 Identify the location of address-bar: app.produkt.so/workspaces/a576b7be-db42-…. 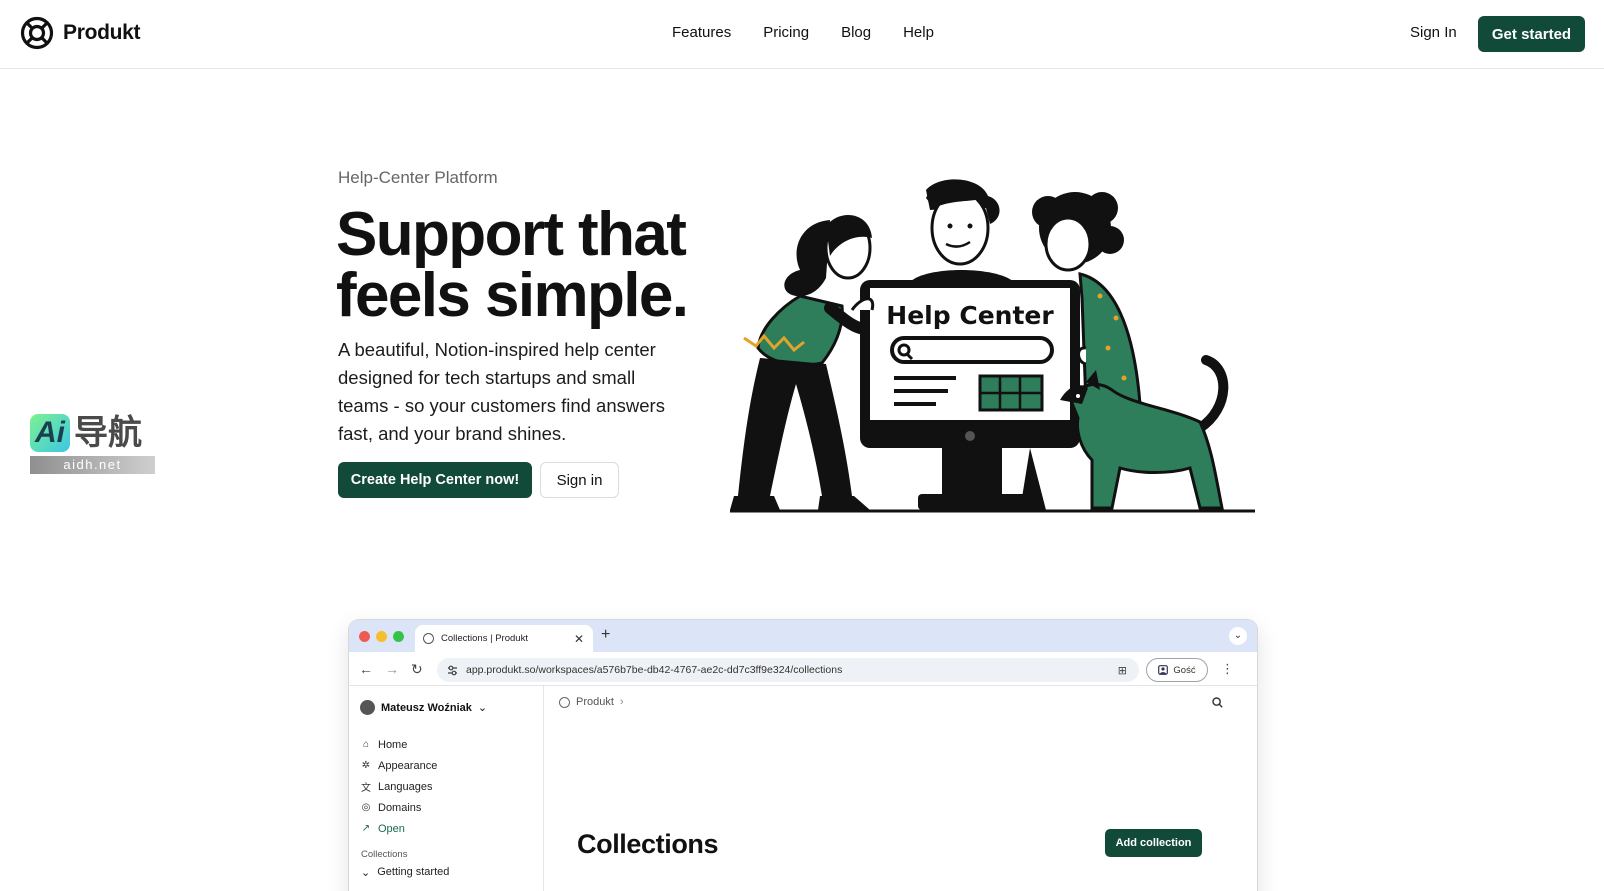
(788, 670).